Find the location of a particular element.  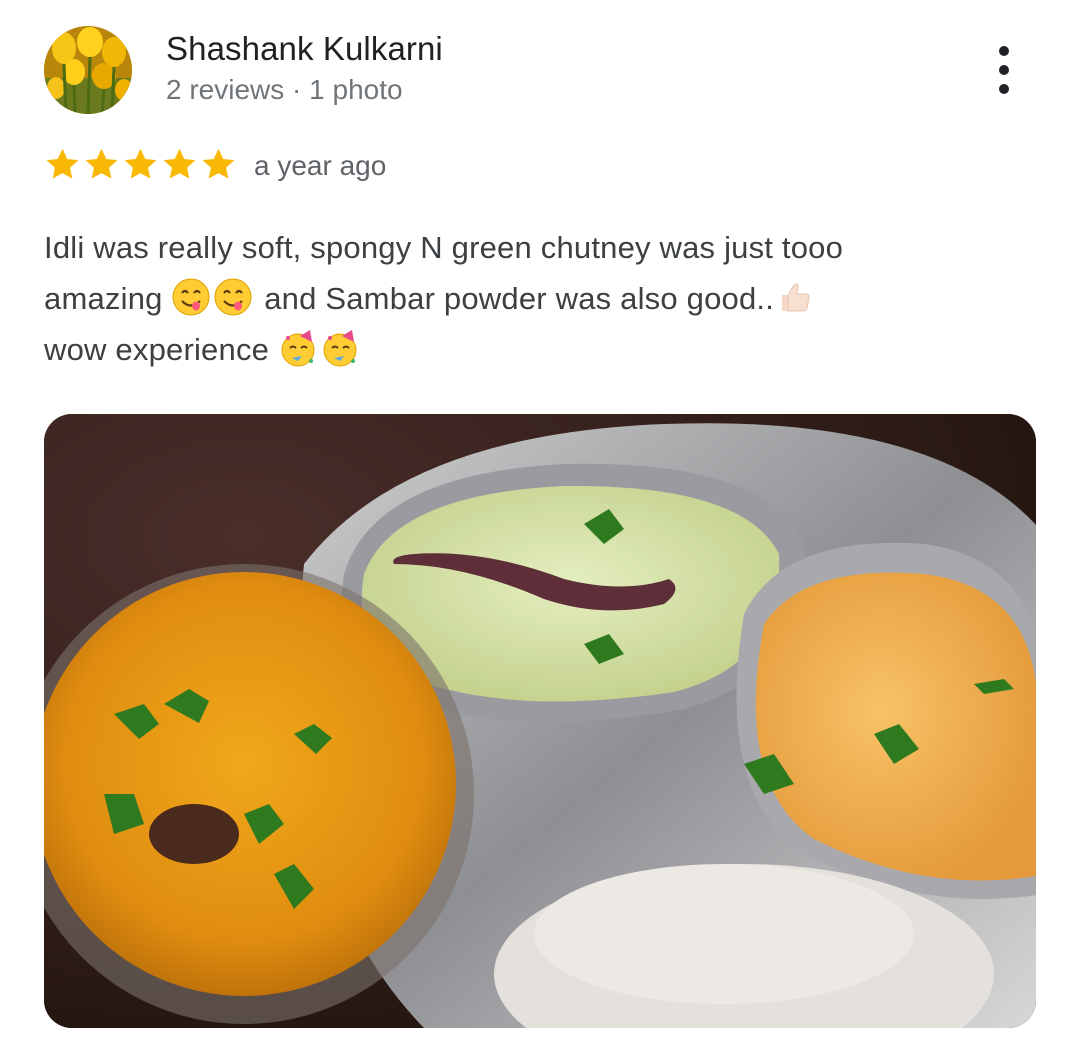

star-rating is located at coordinates (140, 164).